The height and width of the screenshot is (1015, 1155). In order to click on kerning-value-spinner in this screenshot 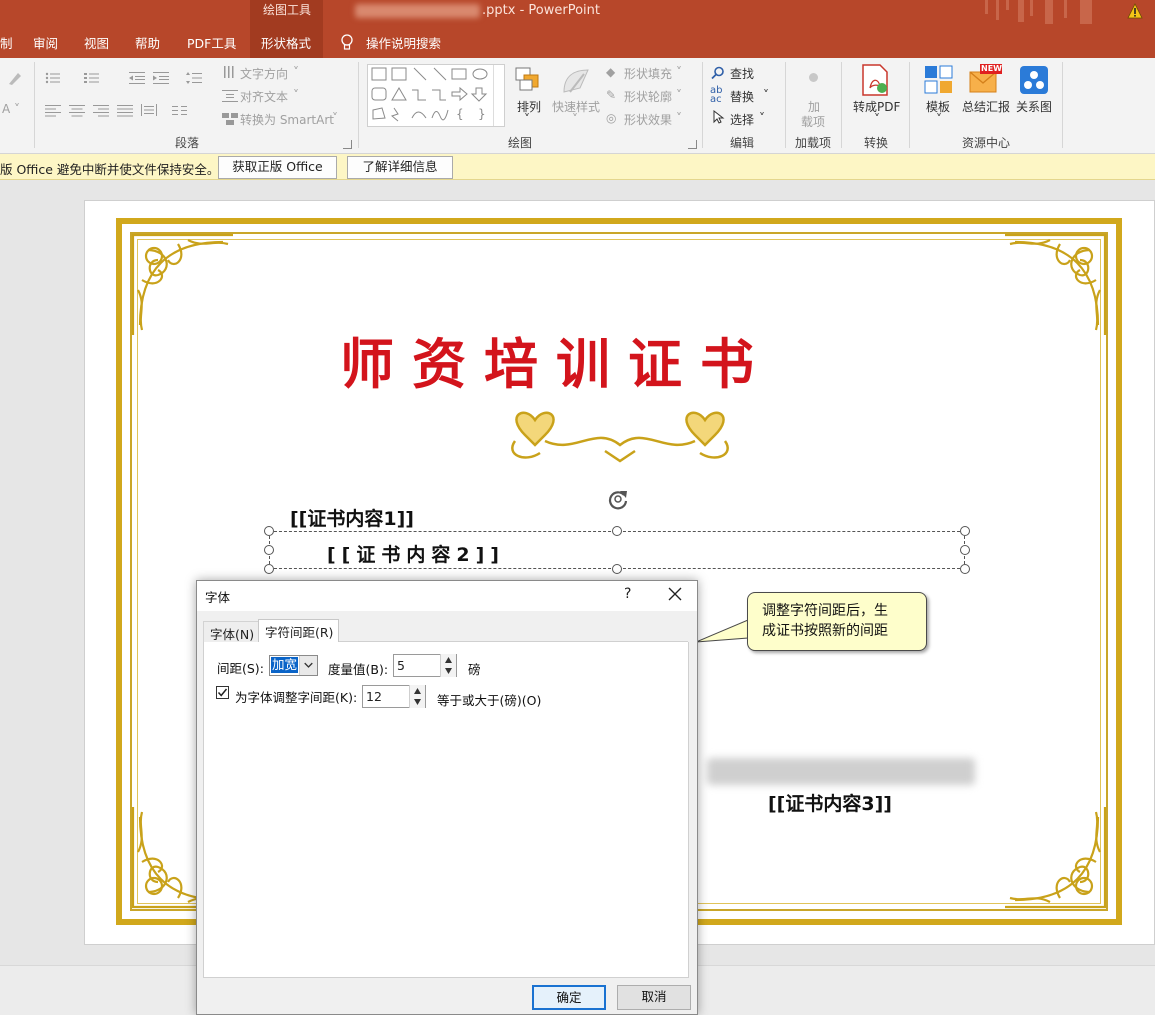, I will do `click(417, 696)`.